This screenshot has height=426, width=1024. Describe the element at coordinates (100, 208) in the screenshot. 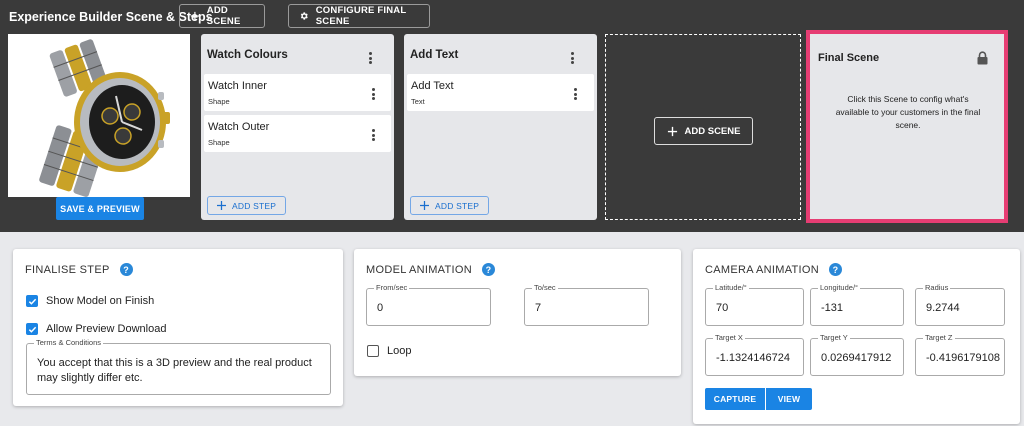

I see `save-preview-button: SAVE & PREVIEW` at that location.